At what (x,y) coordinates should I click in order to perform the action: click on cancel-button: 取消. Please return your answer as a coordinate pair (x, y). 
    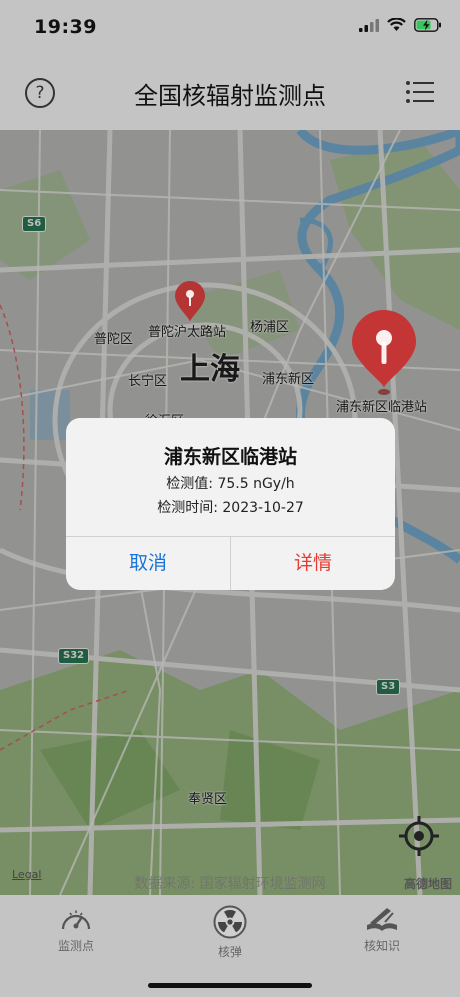
    Looking at the image, I should click on (148, 563).